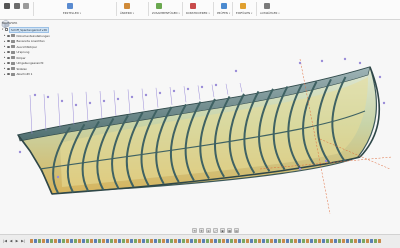 This screenshot has height=248, width=400. Describe the element at coordinates (24, 41) in the screenshot. I see `browser-item: ▸ Benannte Ansichten` at that location.